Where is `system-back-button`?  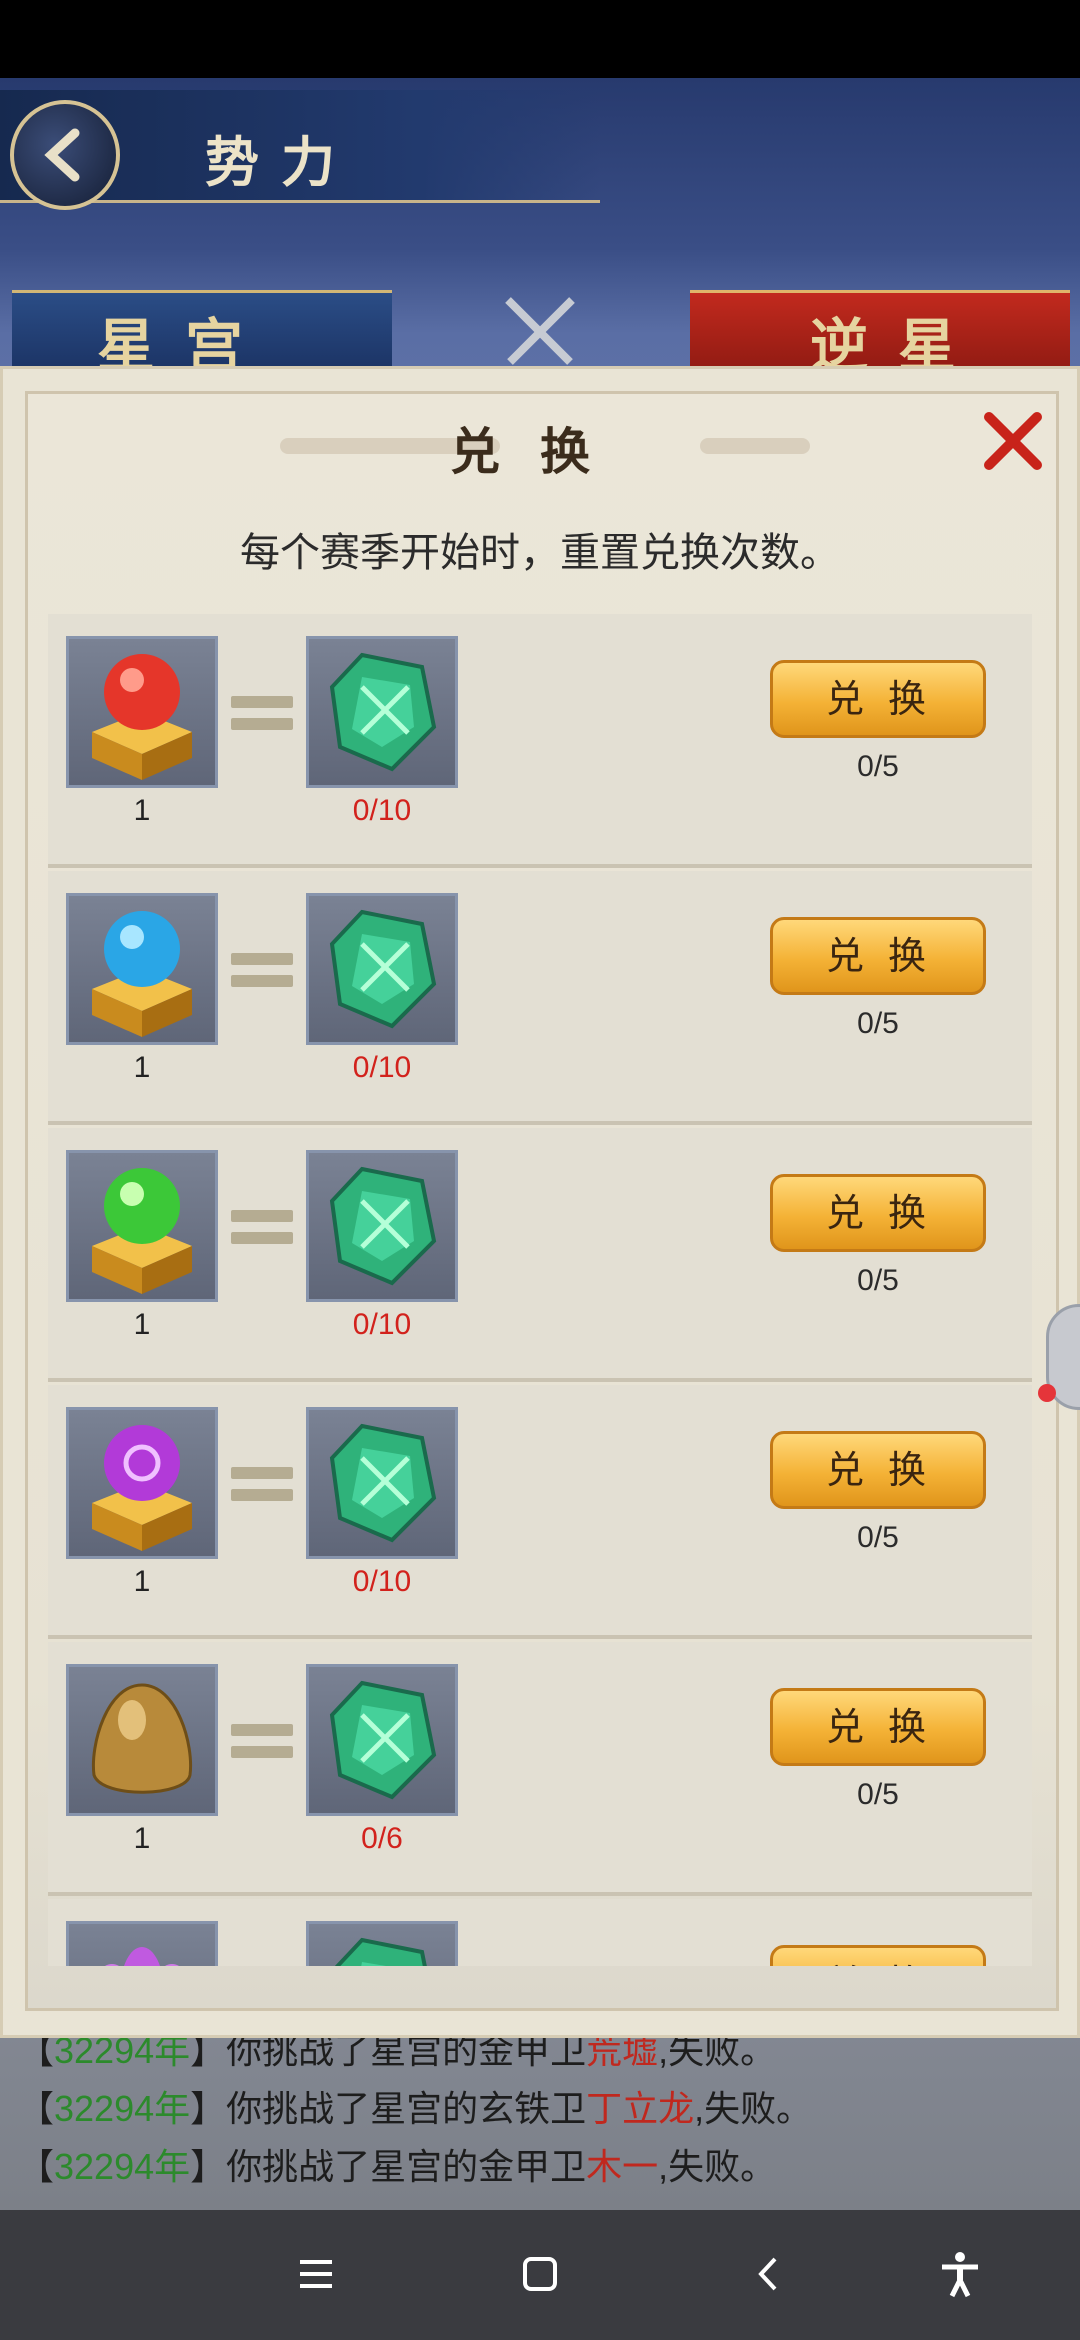
system-back-button is located at coordinates (768, 2274).